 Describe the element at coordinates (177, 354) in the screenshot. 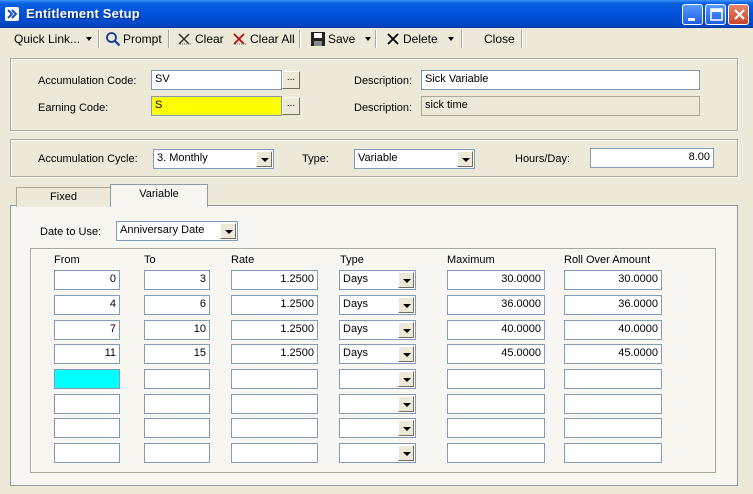

I see `grid-cell-to: 15` at that location.